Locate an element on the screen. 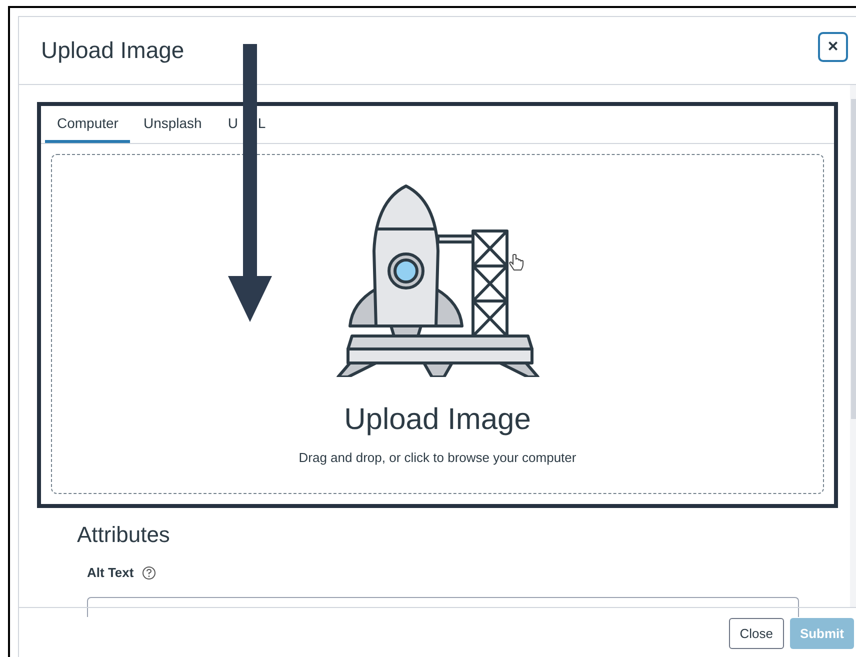 The width and height of the screenshot is (856, 657). dialog-title: Upload Image is located at coordinates (112, 51).